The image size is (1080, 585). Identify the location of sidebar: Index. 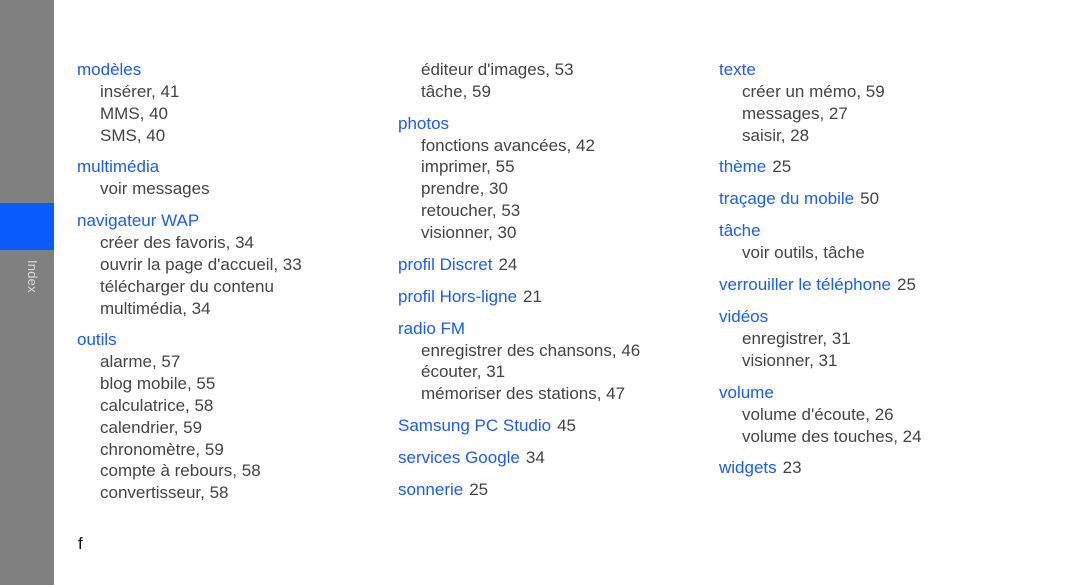
(27, 292).